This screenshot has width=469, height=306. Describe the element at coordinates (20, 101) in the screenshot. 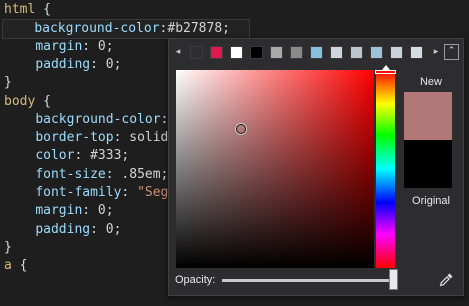

I see `css-selector: body` at that location.